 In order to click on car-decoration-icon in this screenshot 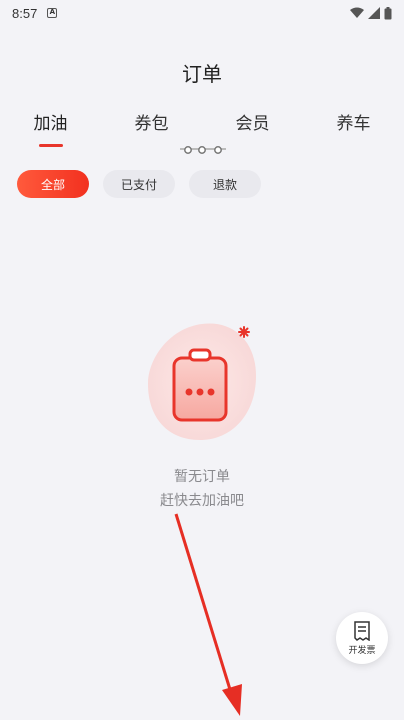, I will do `click(203, 150)`.